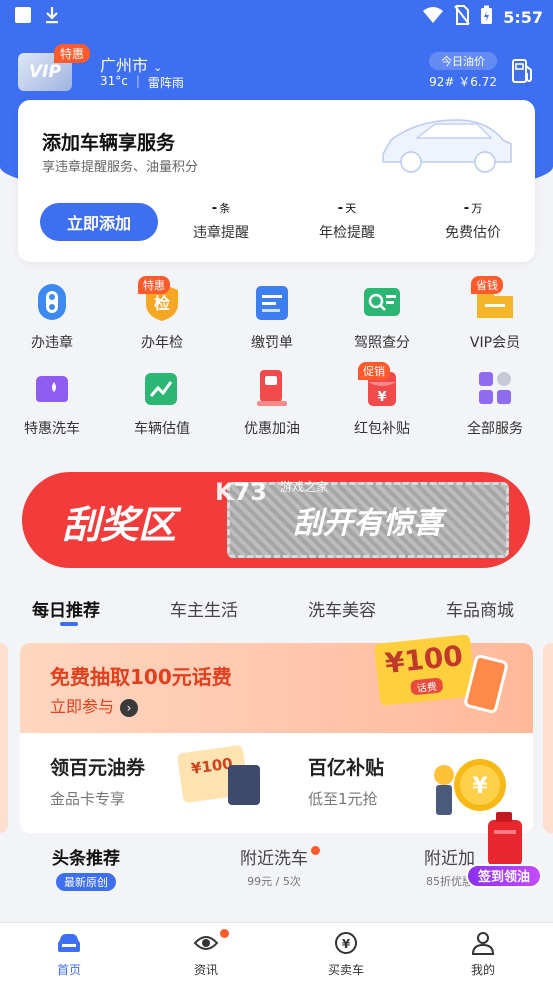  I want to click on grid-item-inspection: 特惠 检 办年检, so click(162, 314).